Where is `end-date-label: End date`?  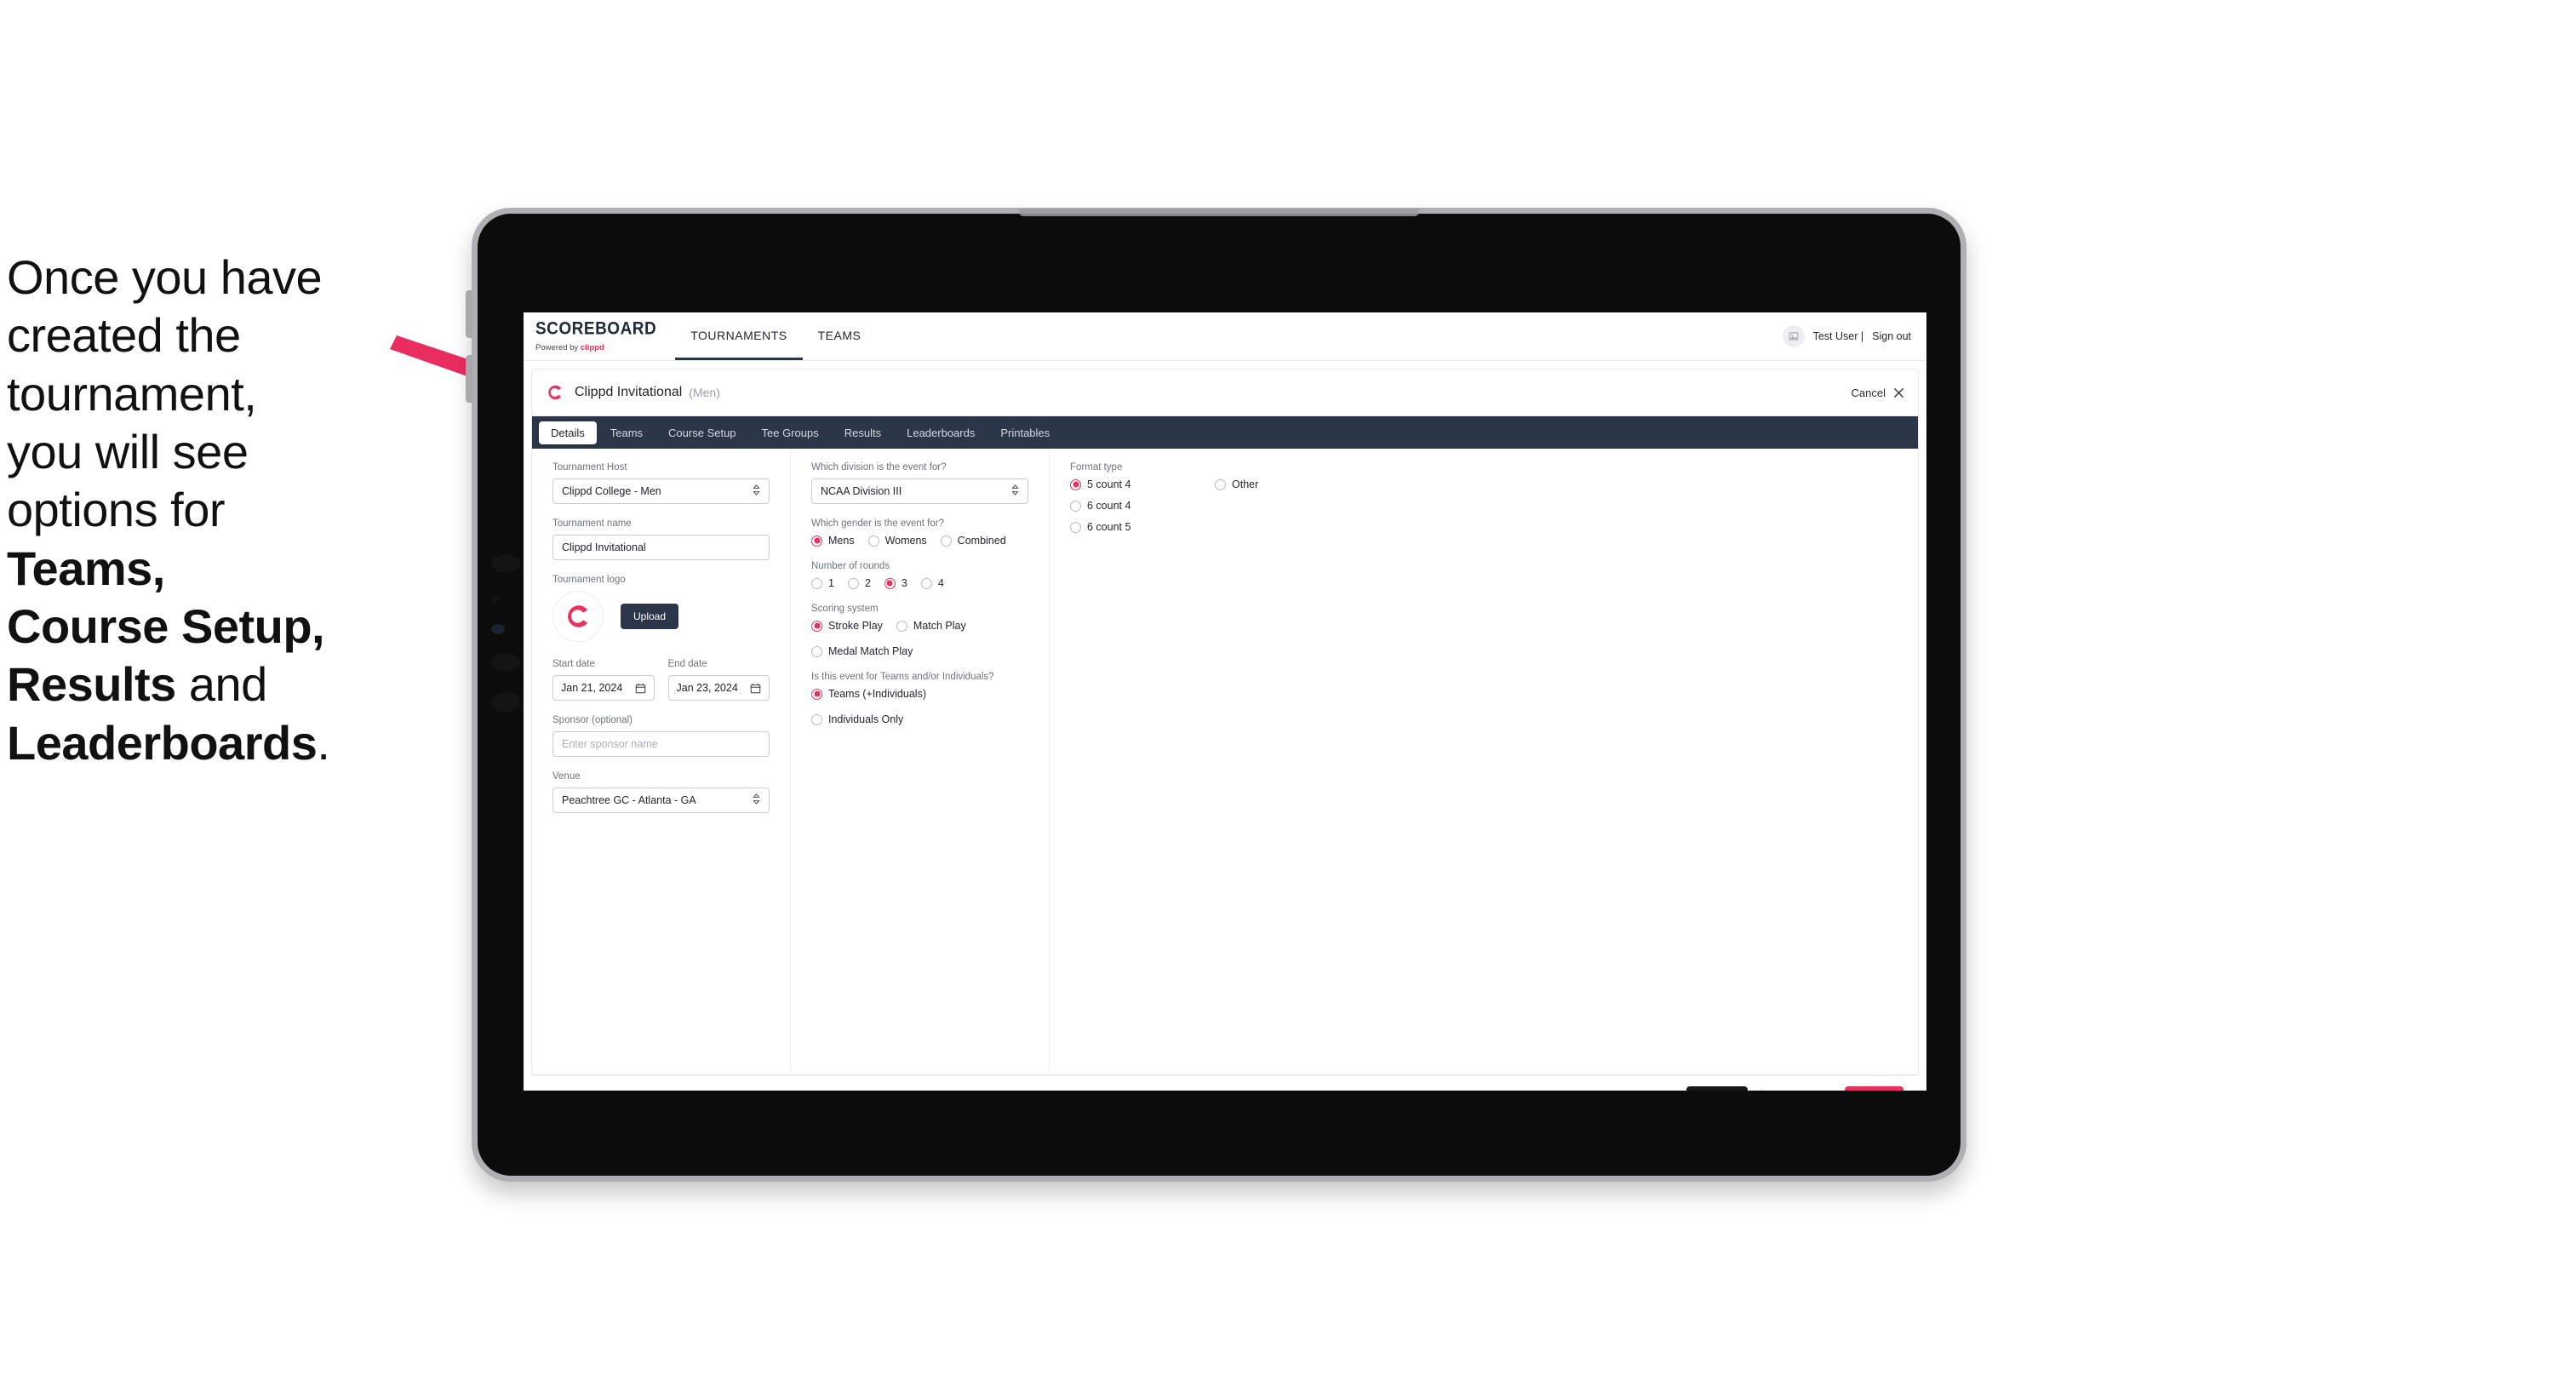 end-date-label: End date is located at coordinates (687, 664).